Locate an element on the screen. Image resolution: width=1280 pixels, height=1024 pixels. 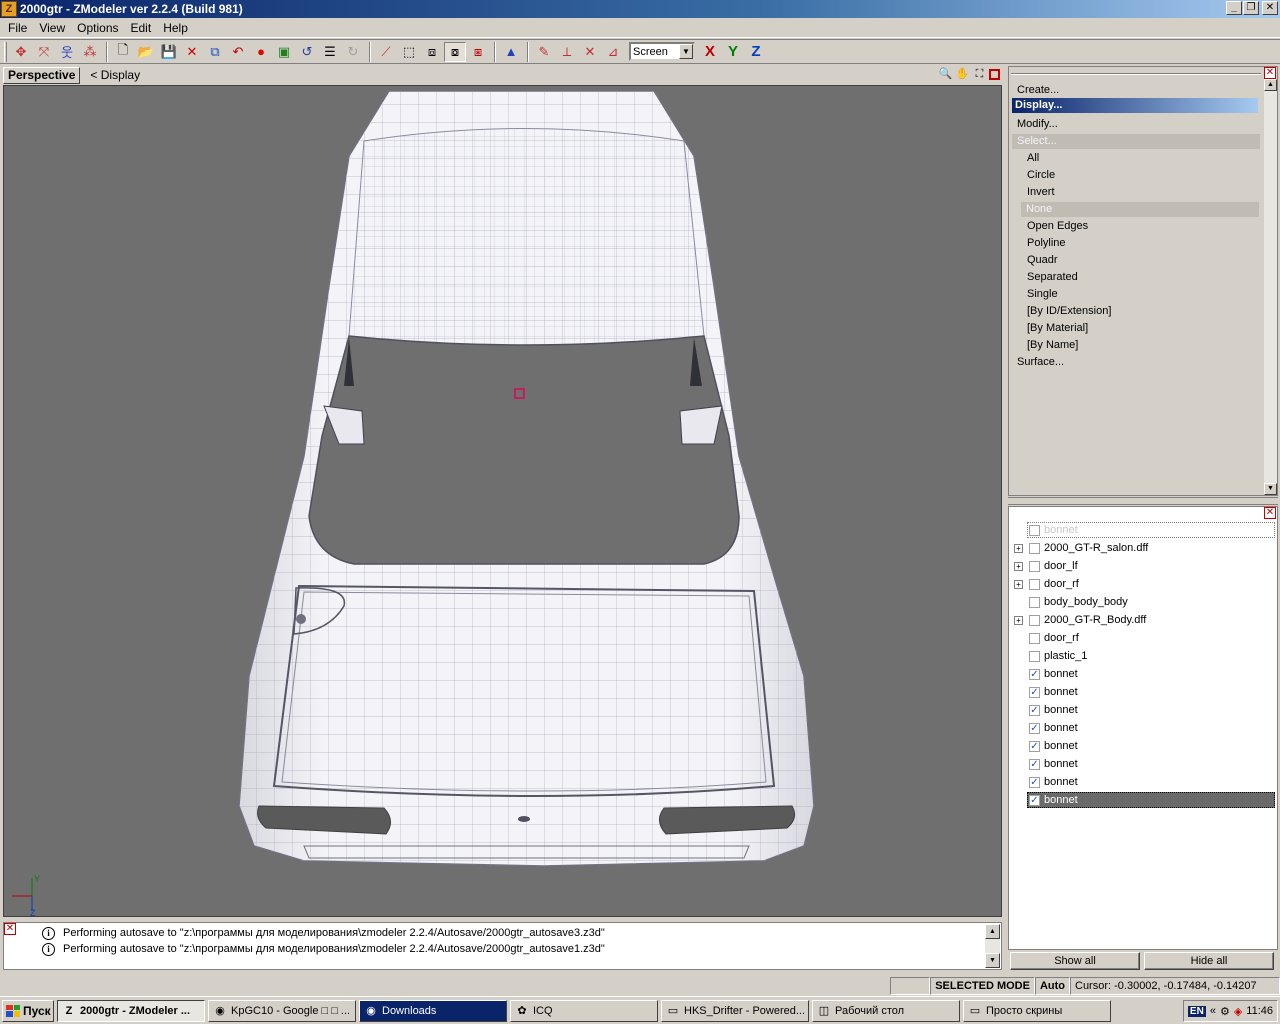
command-panel-scrollbar: ▲ ▼ is located at coordinates (1270, 287).